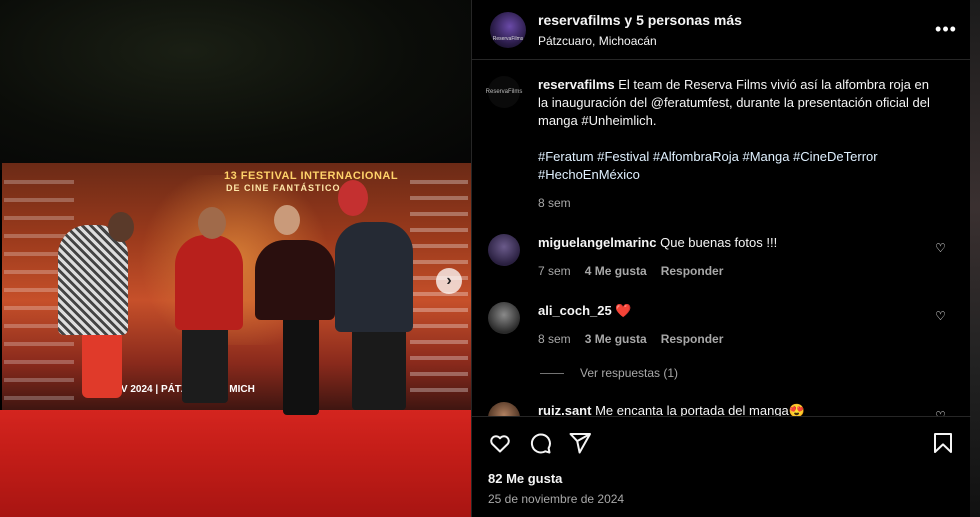  What do you see at coordinates (235, 463) in the screenshot?
I see `red-carpet` at bounding box center [235, 463].